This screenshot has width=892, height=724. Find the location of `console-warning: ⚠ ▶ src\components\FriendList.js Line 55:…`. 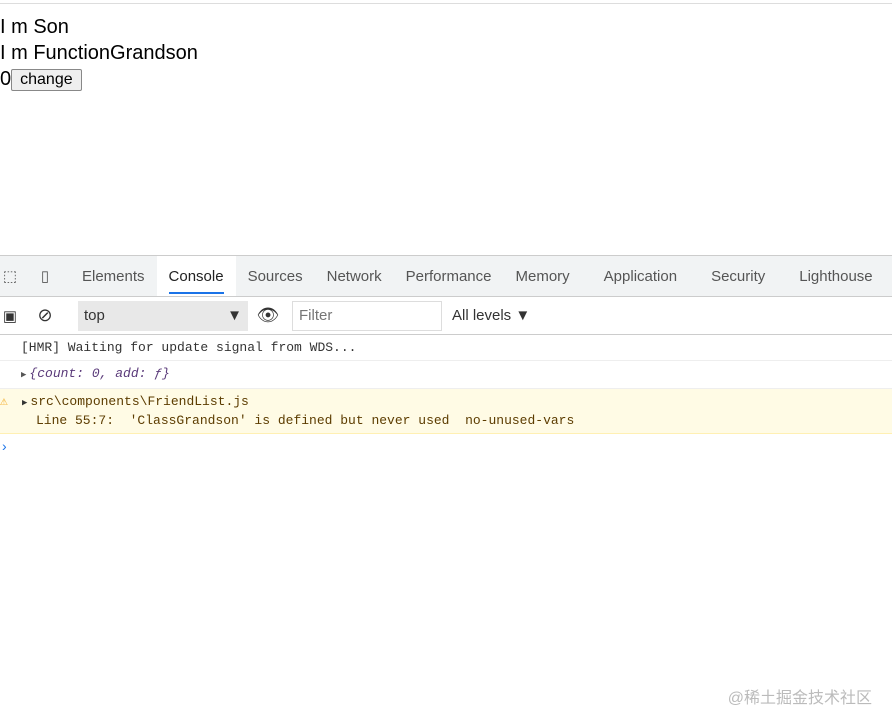

console-warning: ⚠ ▶ src\components\FriendList.js Line 55:… is located at coordinates (446, 411).